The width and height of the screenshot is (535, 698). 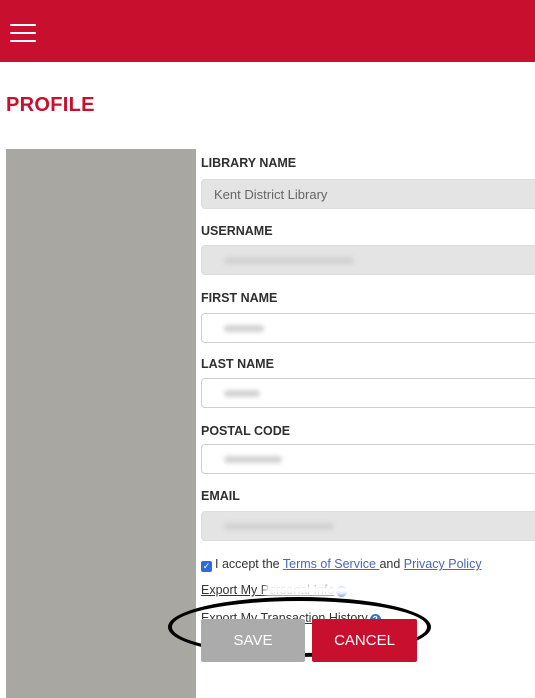 I want to click on postal-code-label: POSTAL CODE, so click(x=246, y=431).